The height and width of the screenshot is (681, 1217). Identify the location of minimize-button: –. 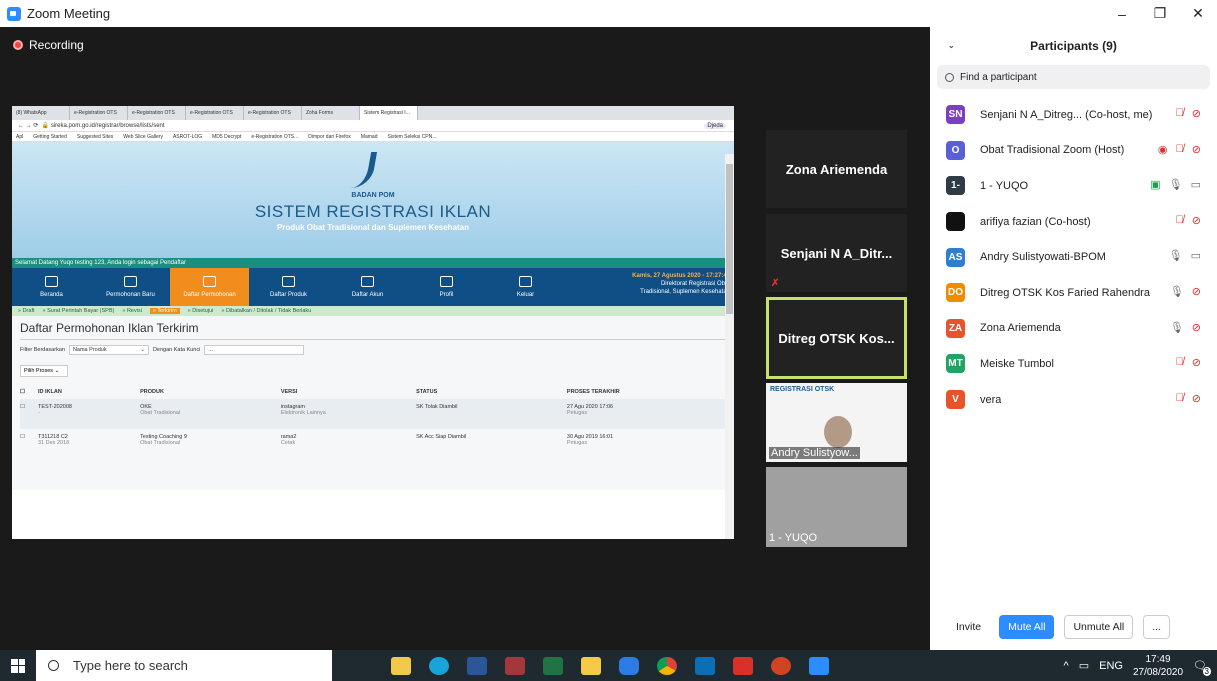
(1122, 13).